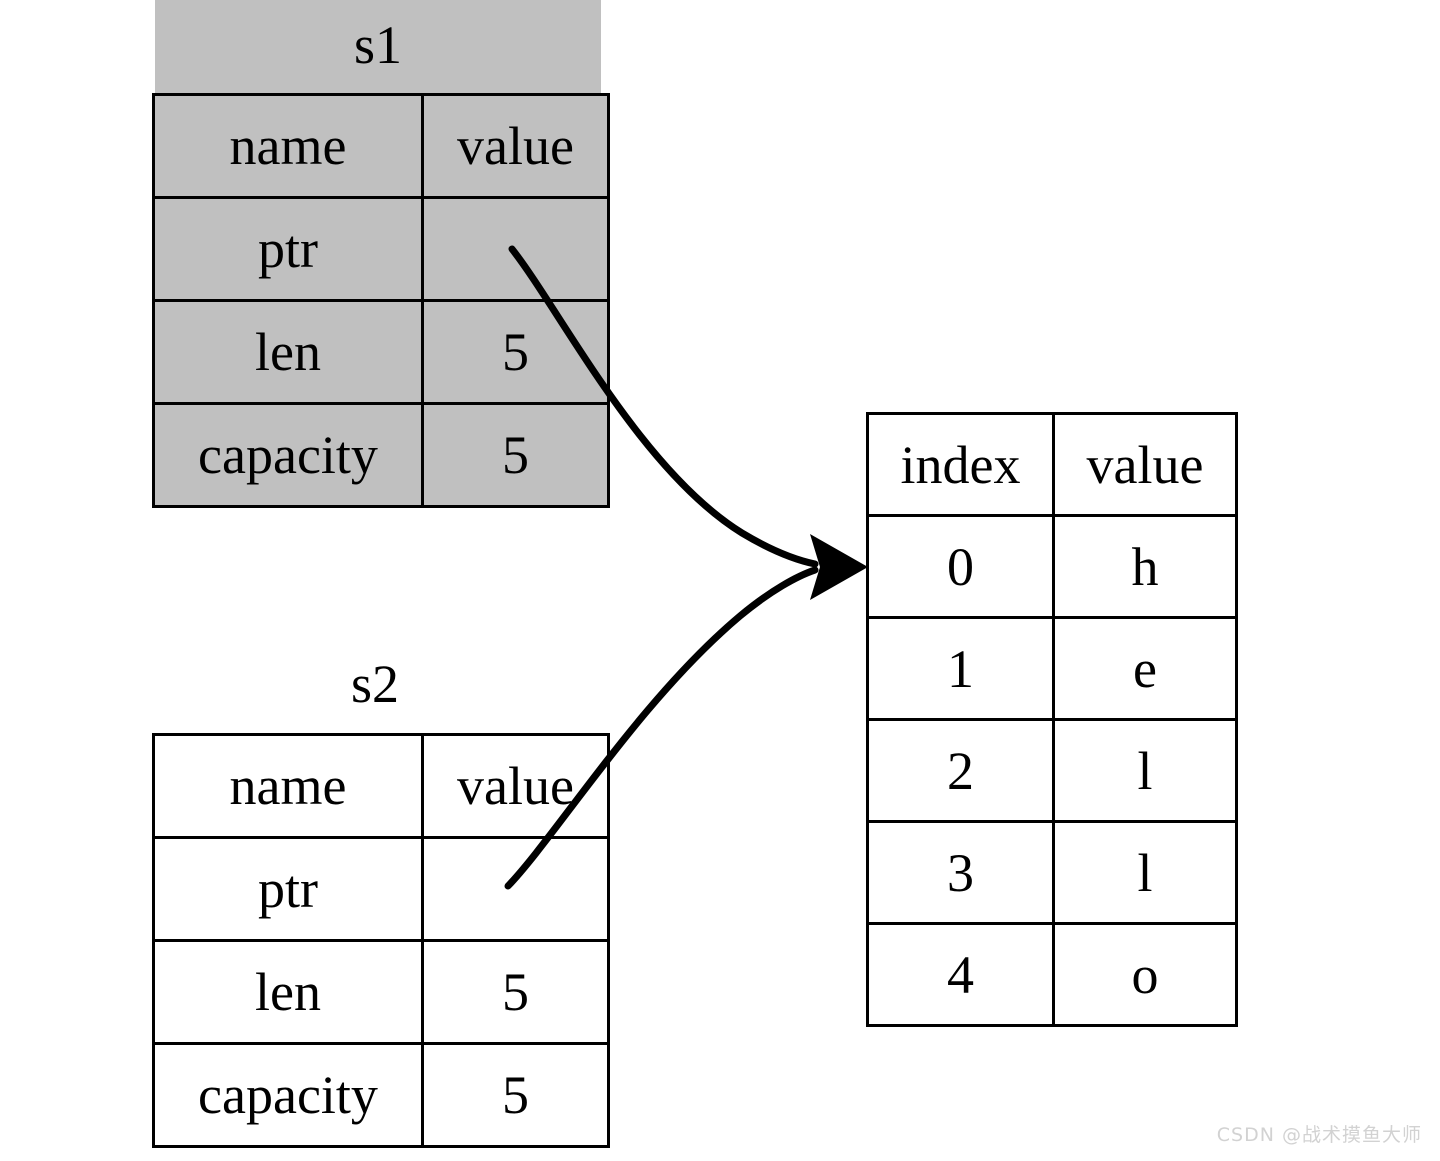 The height and width of the screenshot is (1161, 1440). Describe the element at coordinates (960, 974) in the screenshot. I see `heap-cell-index-4: 4` at that location.